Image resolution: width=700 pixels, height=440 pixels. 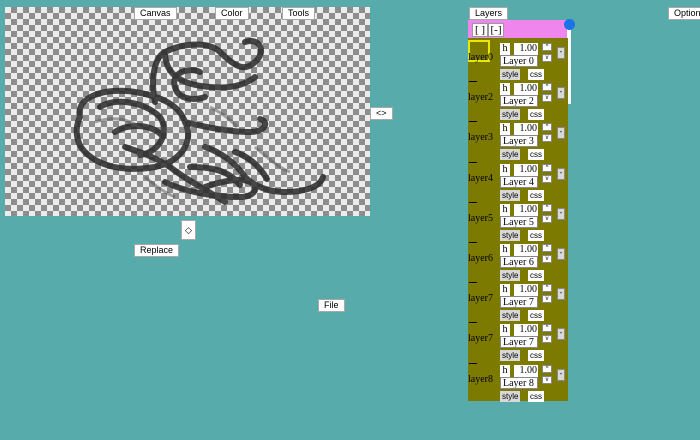 I want to click on canvas-menu-button: Canvas, so click(x=155, y=13).